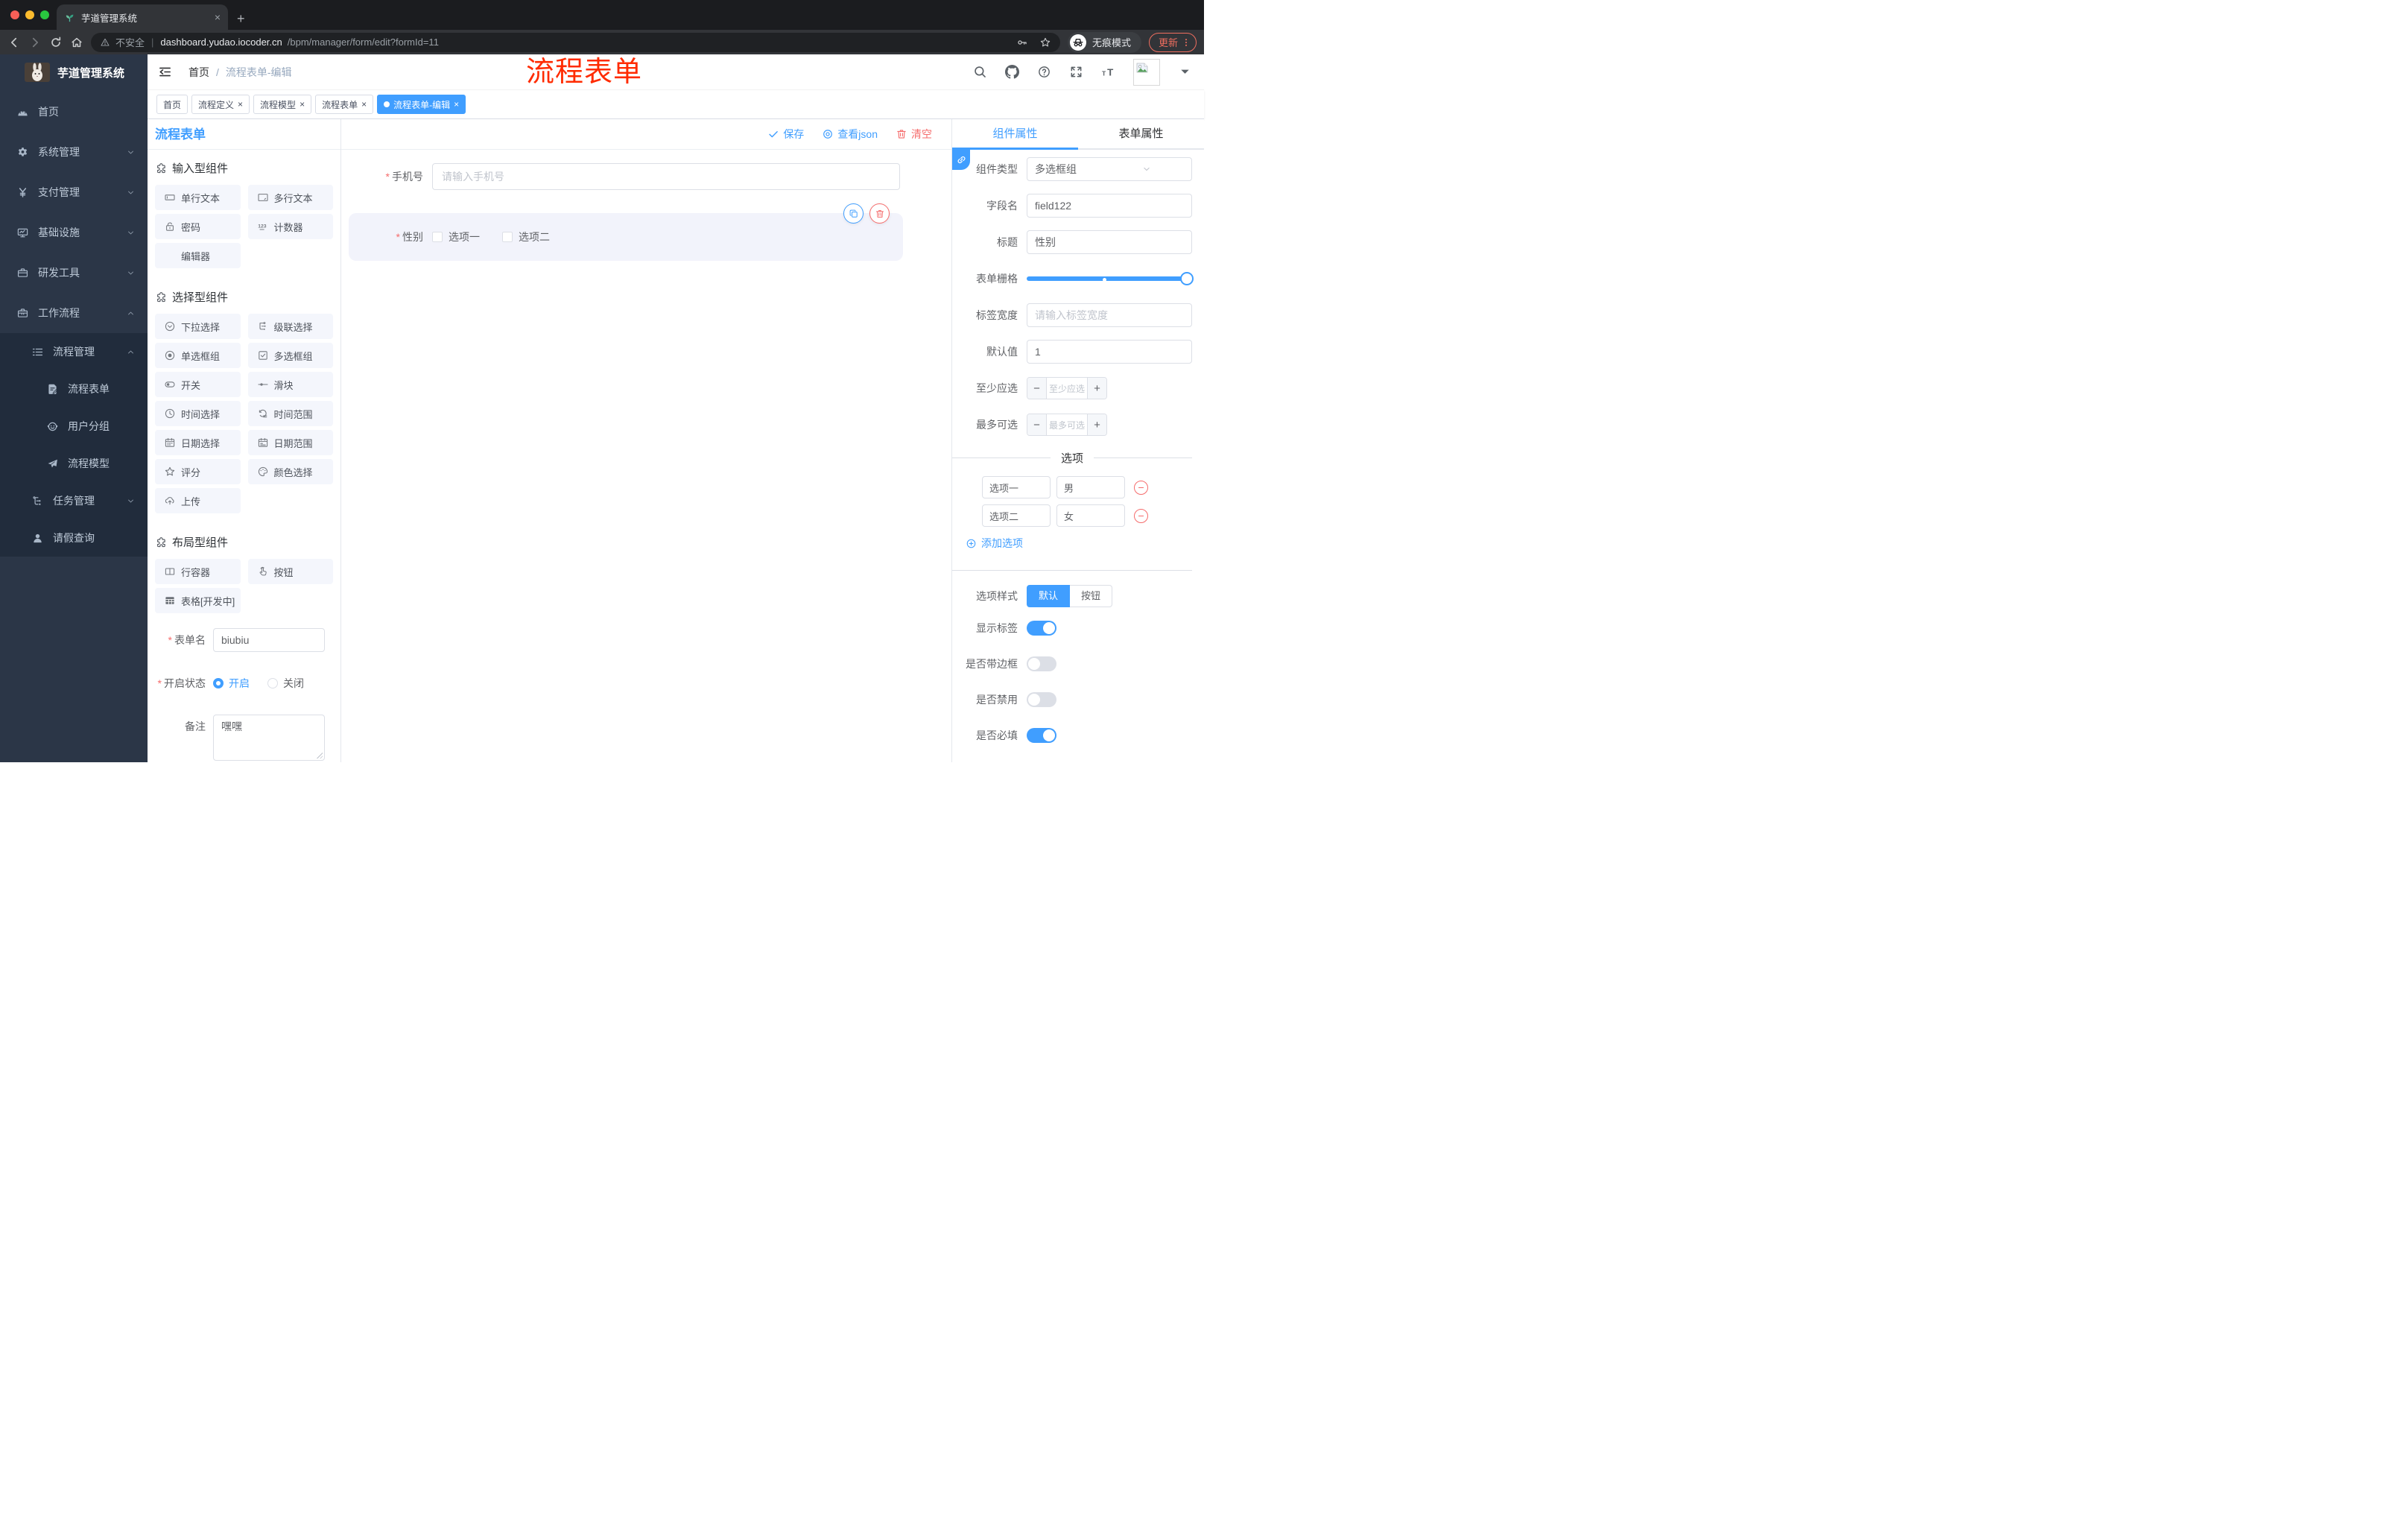  What do you see at coordinates (1108, 72) in the screenshot?
I see `font-size-icon: TT` at bounding box center [1108, 72].